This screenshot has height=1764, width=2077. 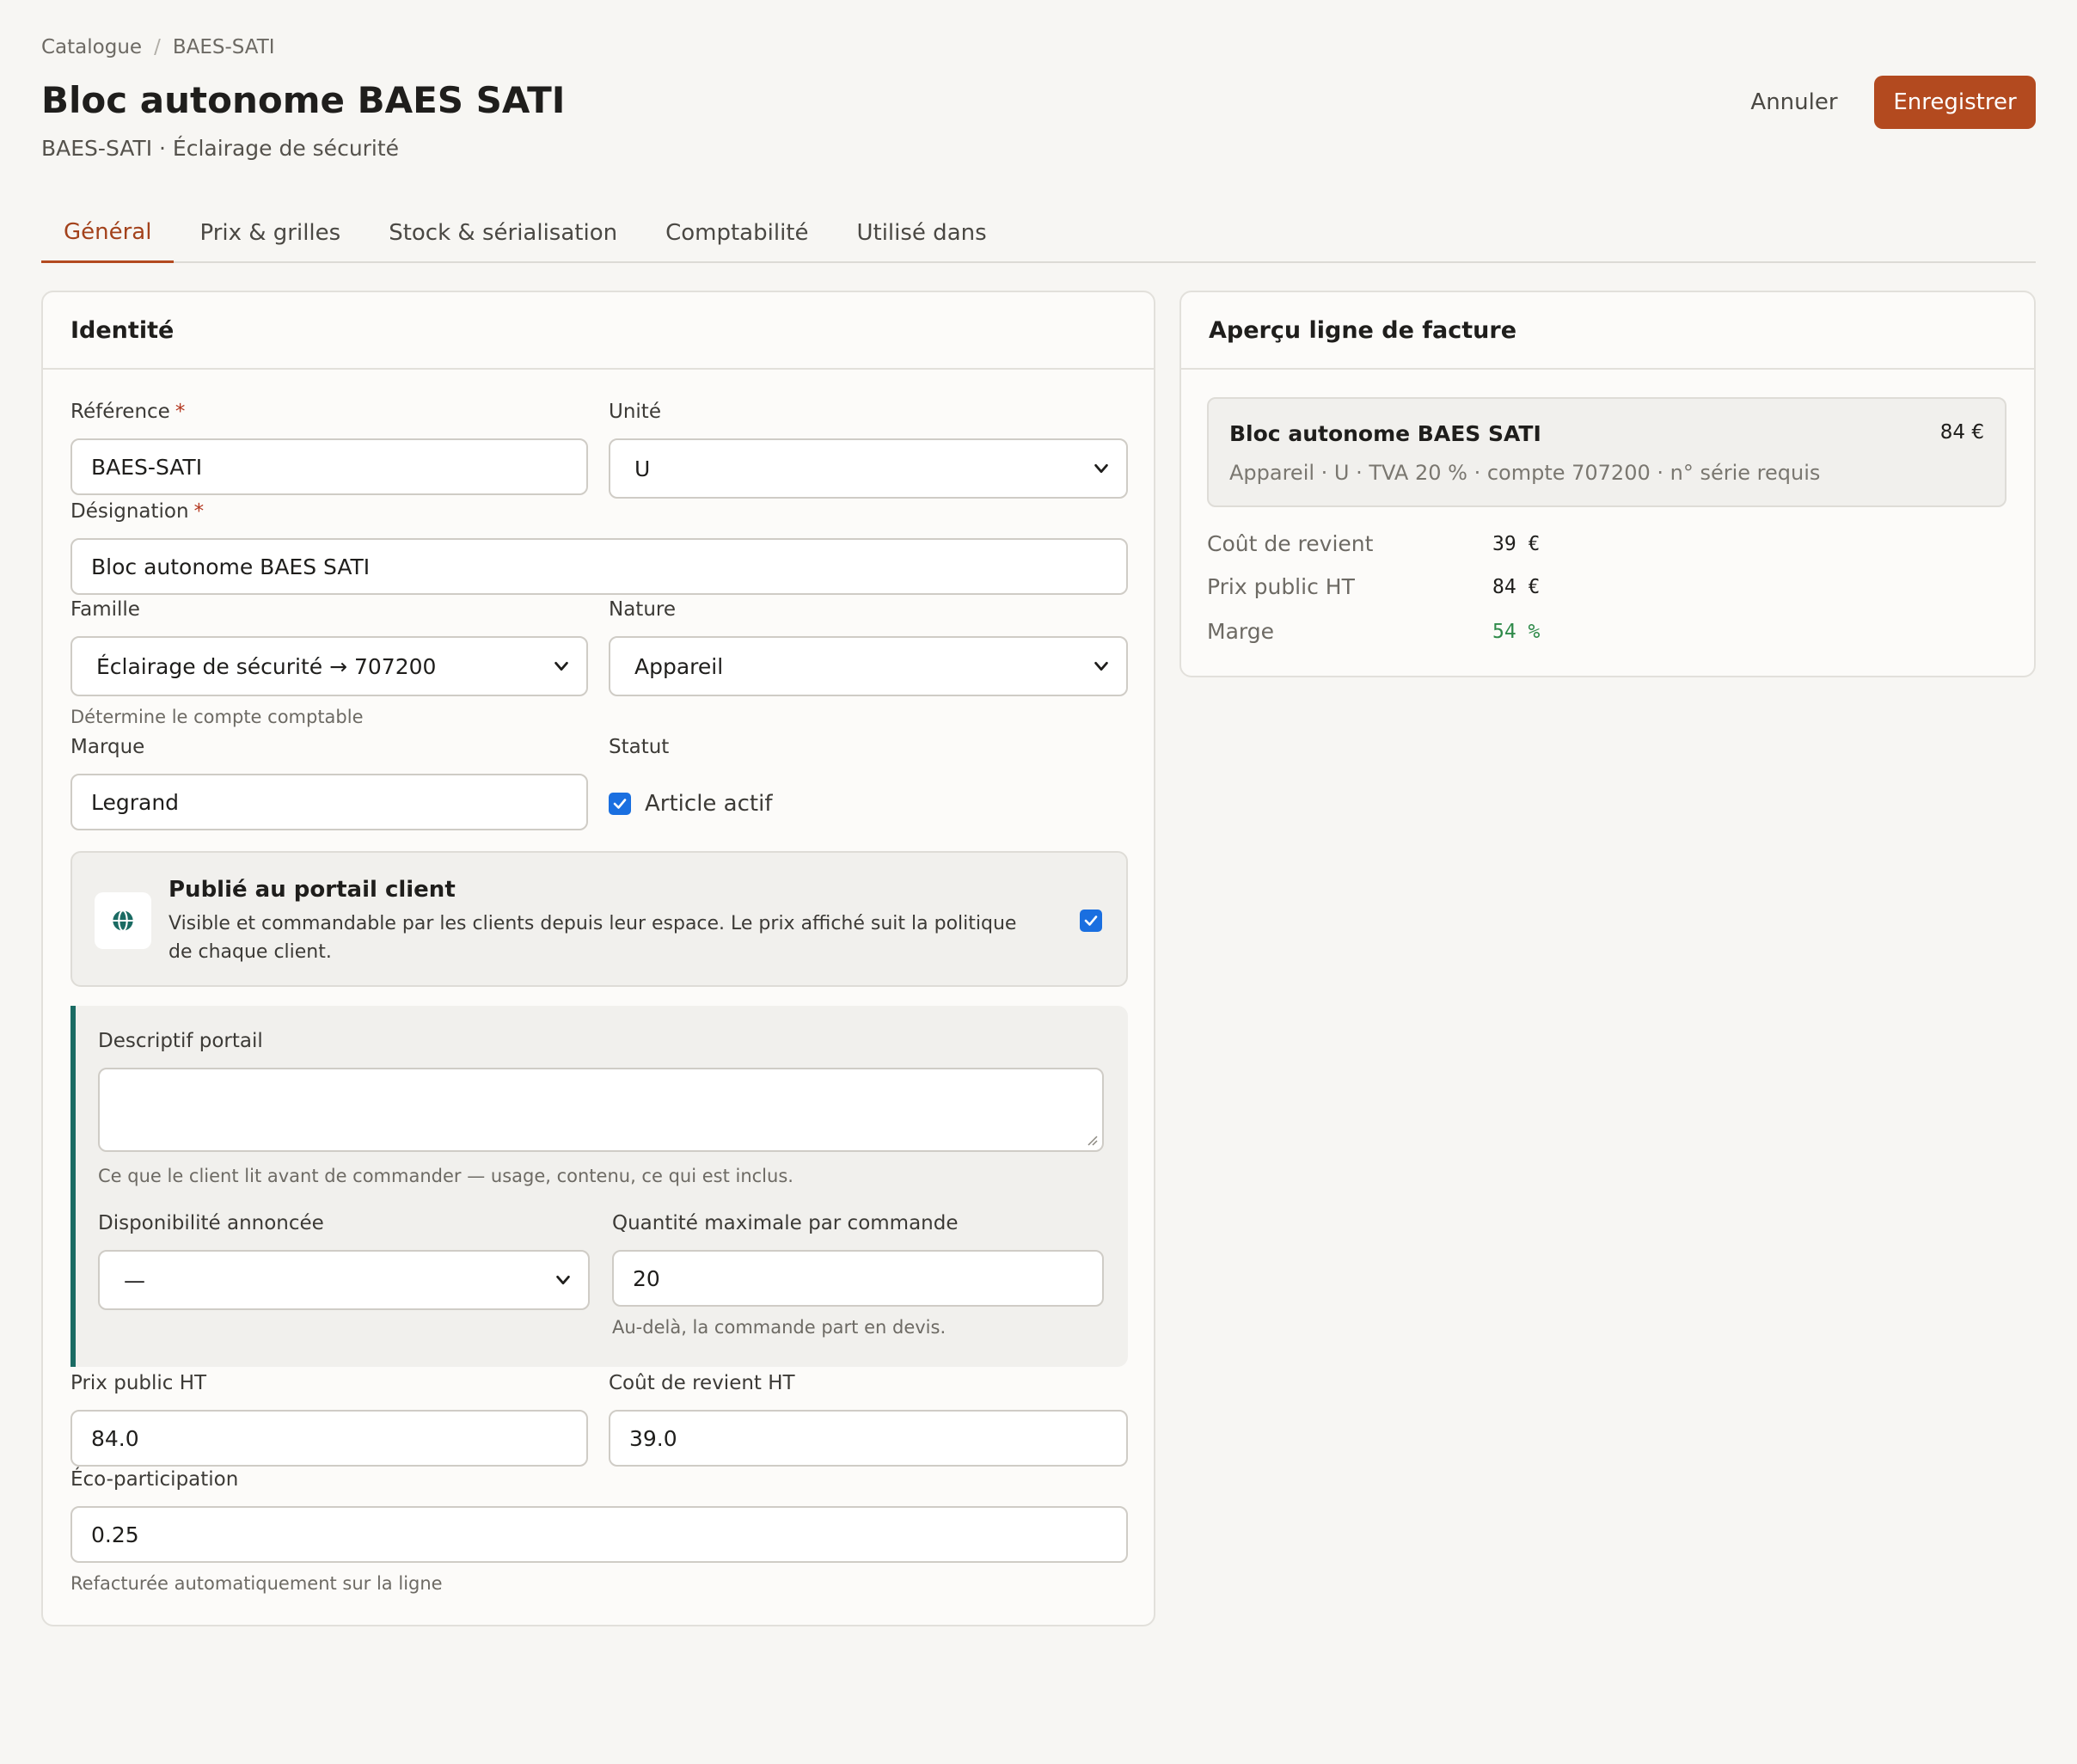 I want to click on portal-description-textarea, so click(x=601, y=1110).